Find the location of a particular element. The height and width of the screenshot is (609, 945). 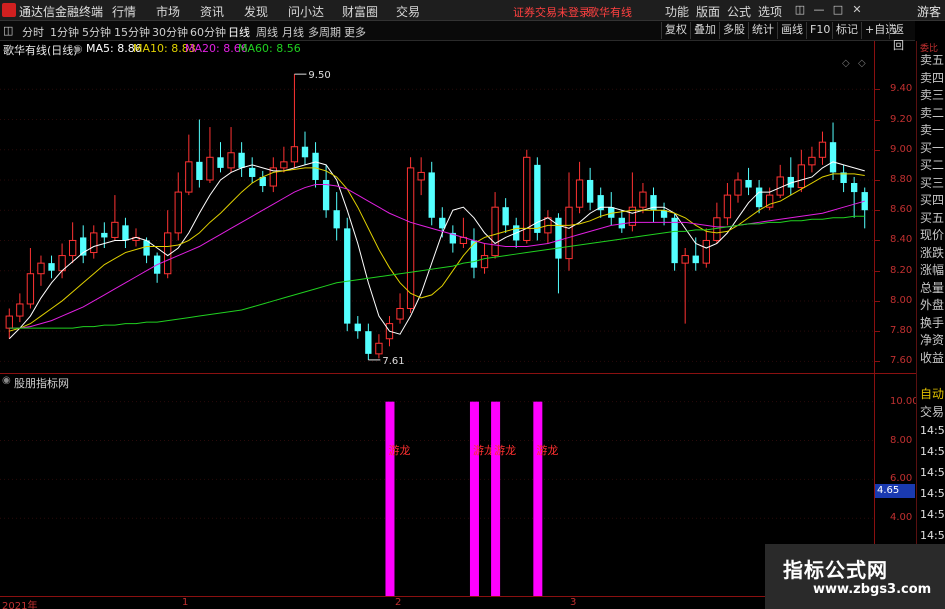

menu-gongneng: 功能 is located at coordinates (677, 11).